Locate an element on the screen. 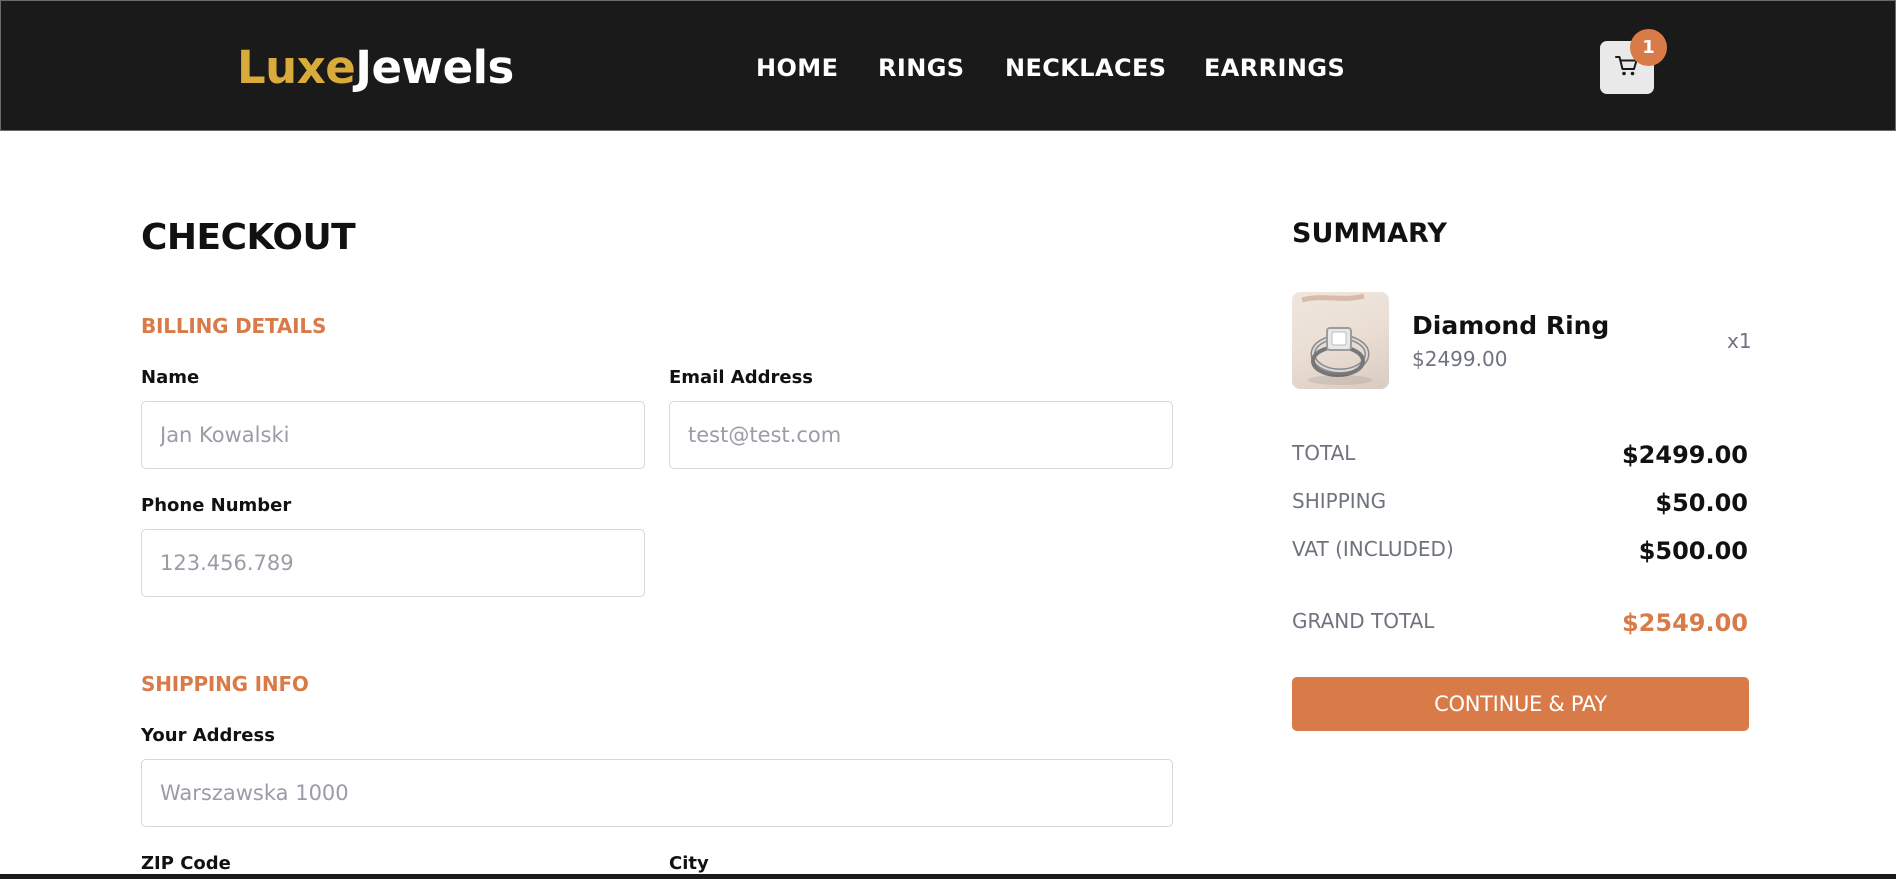 The height and width of the screenshot is (879, 1896). vat-label: VAT (INCLUDED) is located at coordinates (1373, 549).